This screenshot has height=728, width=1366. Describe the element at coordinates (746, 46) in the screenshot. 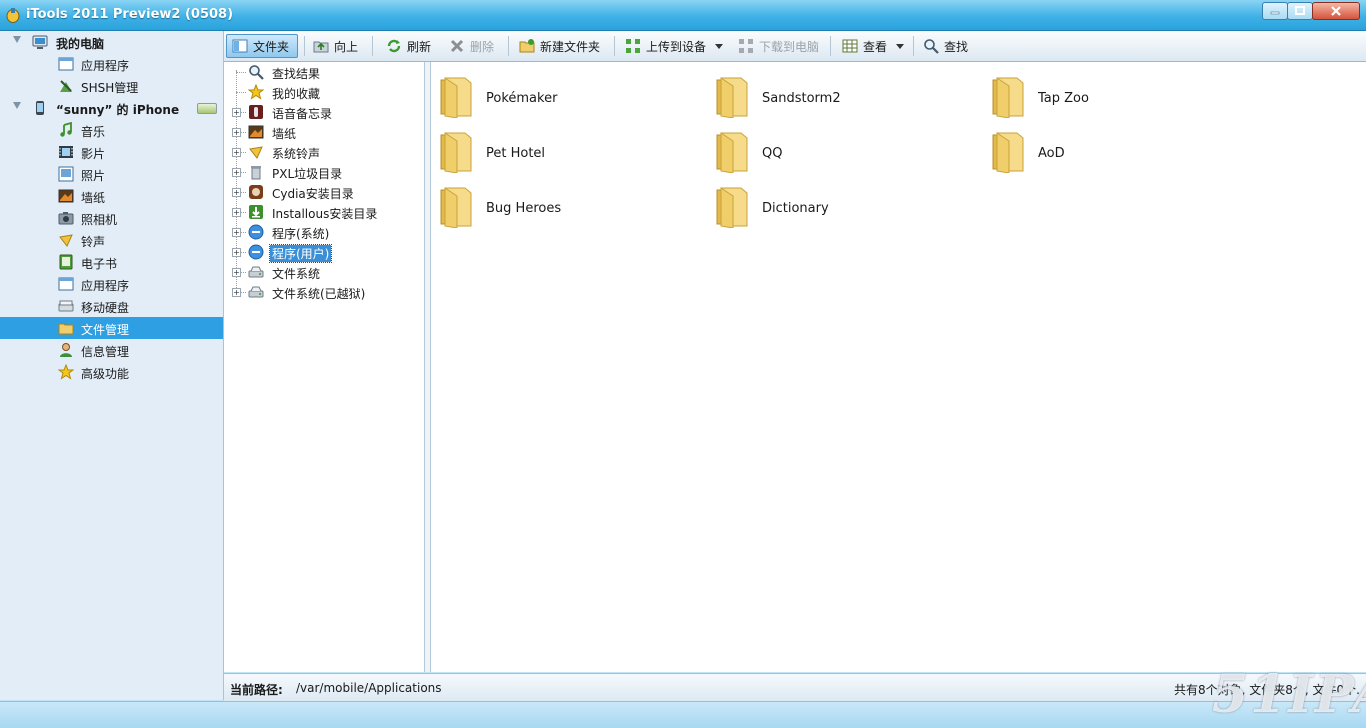

I see `download-icon` at that location.